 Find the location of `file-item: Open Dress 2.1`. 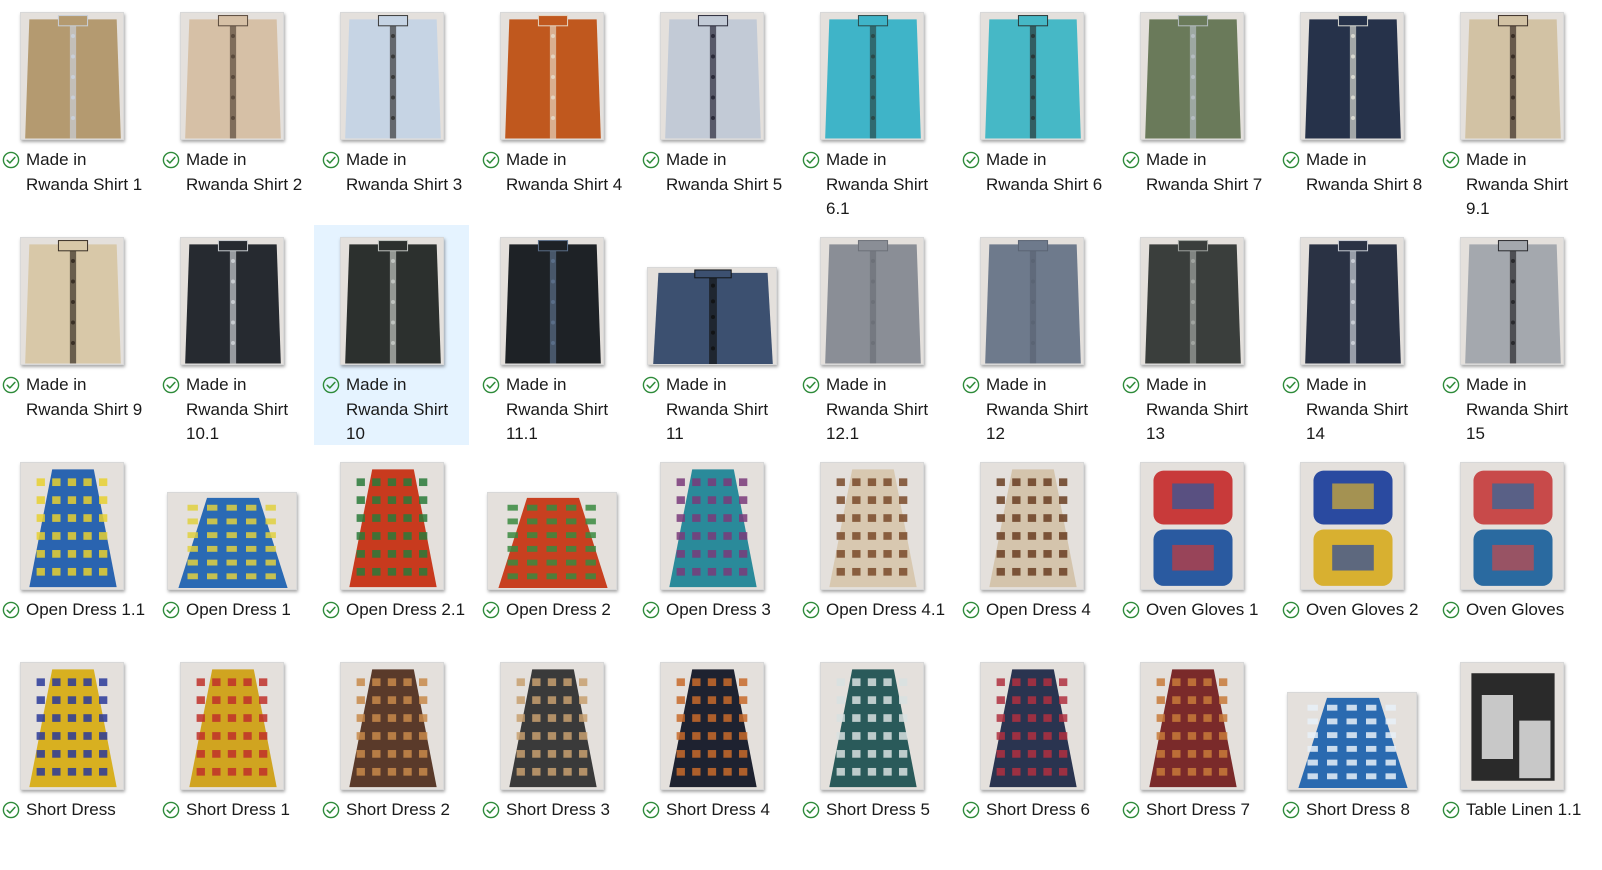

file-item: Open Dress 2.1 is located at coordinates (391, 560).